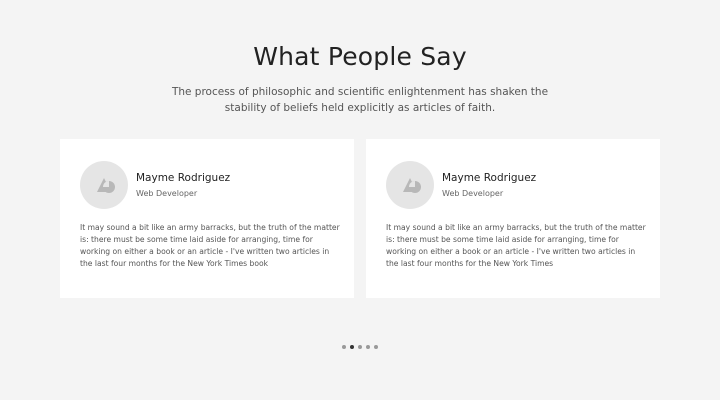 The height and width of the screenshot is (400, 720). I want to click on carousel-pagination, so click(360, 348).